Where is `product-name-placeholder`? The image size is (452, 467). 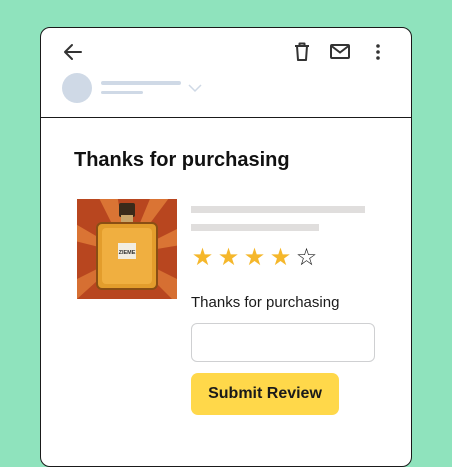
product-name-placeholder is located at coordinates (278, 209).